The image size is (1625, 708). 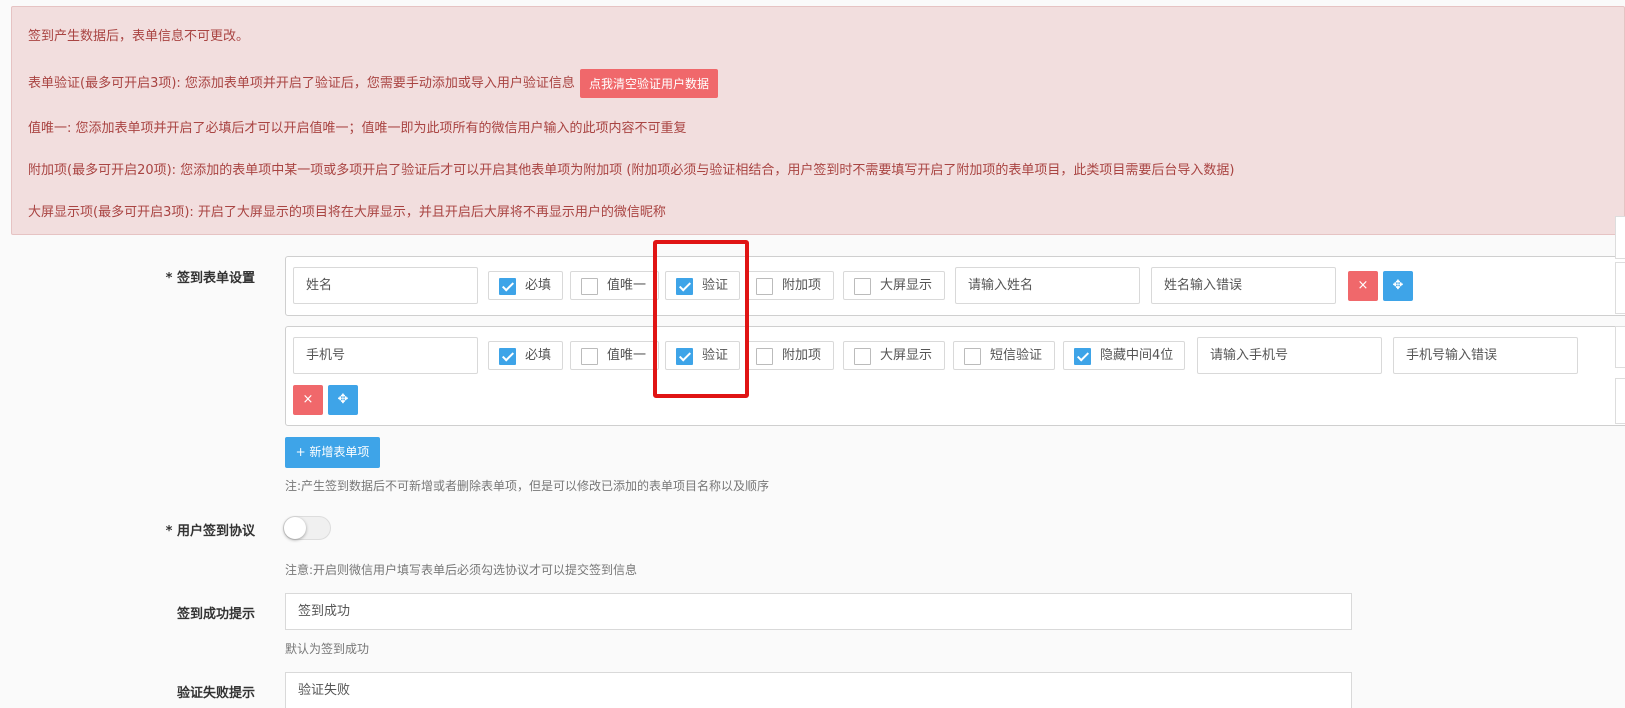 I want to click on checkbox-label: 短信验证, so click(x=1016, y=355).